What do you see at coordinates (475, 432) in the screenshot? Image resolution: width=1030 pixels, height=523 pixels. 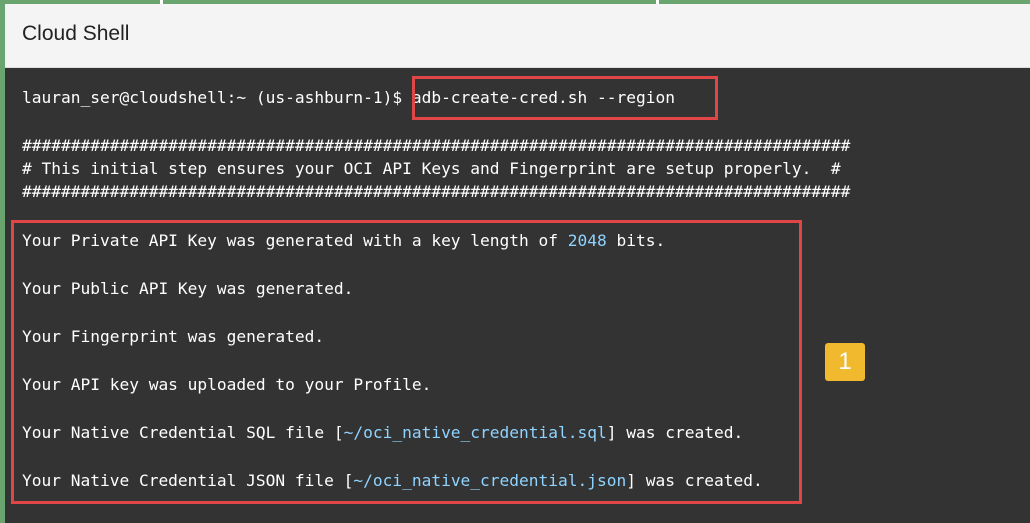 I see `sql-file-path: ~/oci_native_credential.sql` at bounding box center [475, 432].